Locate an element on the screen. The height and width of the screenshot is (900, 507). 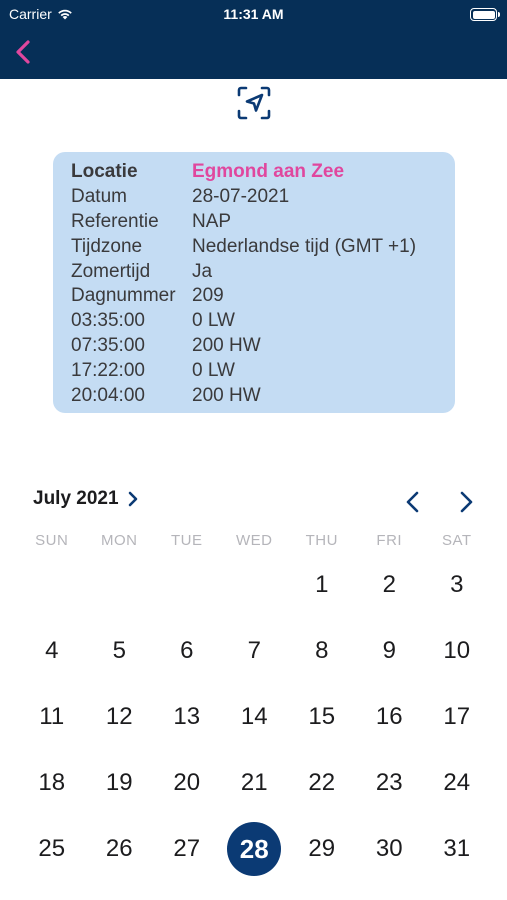
day-number: 12 is located at coordinates (119, 716).